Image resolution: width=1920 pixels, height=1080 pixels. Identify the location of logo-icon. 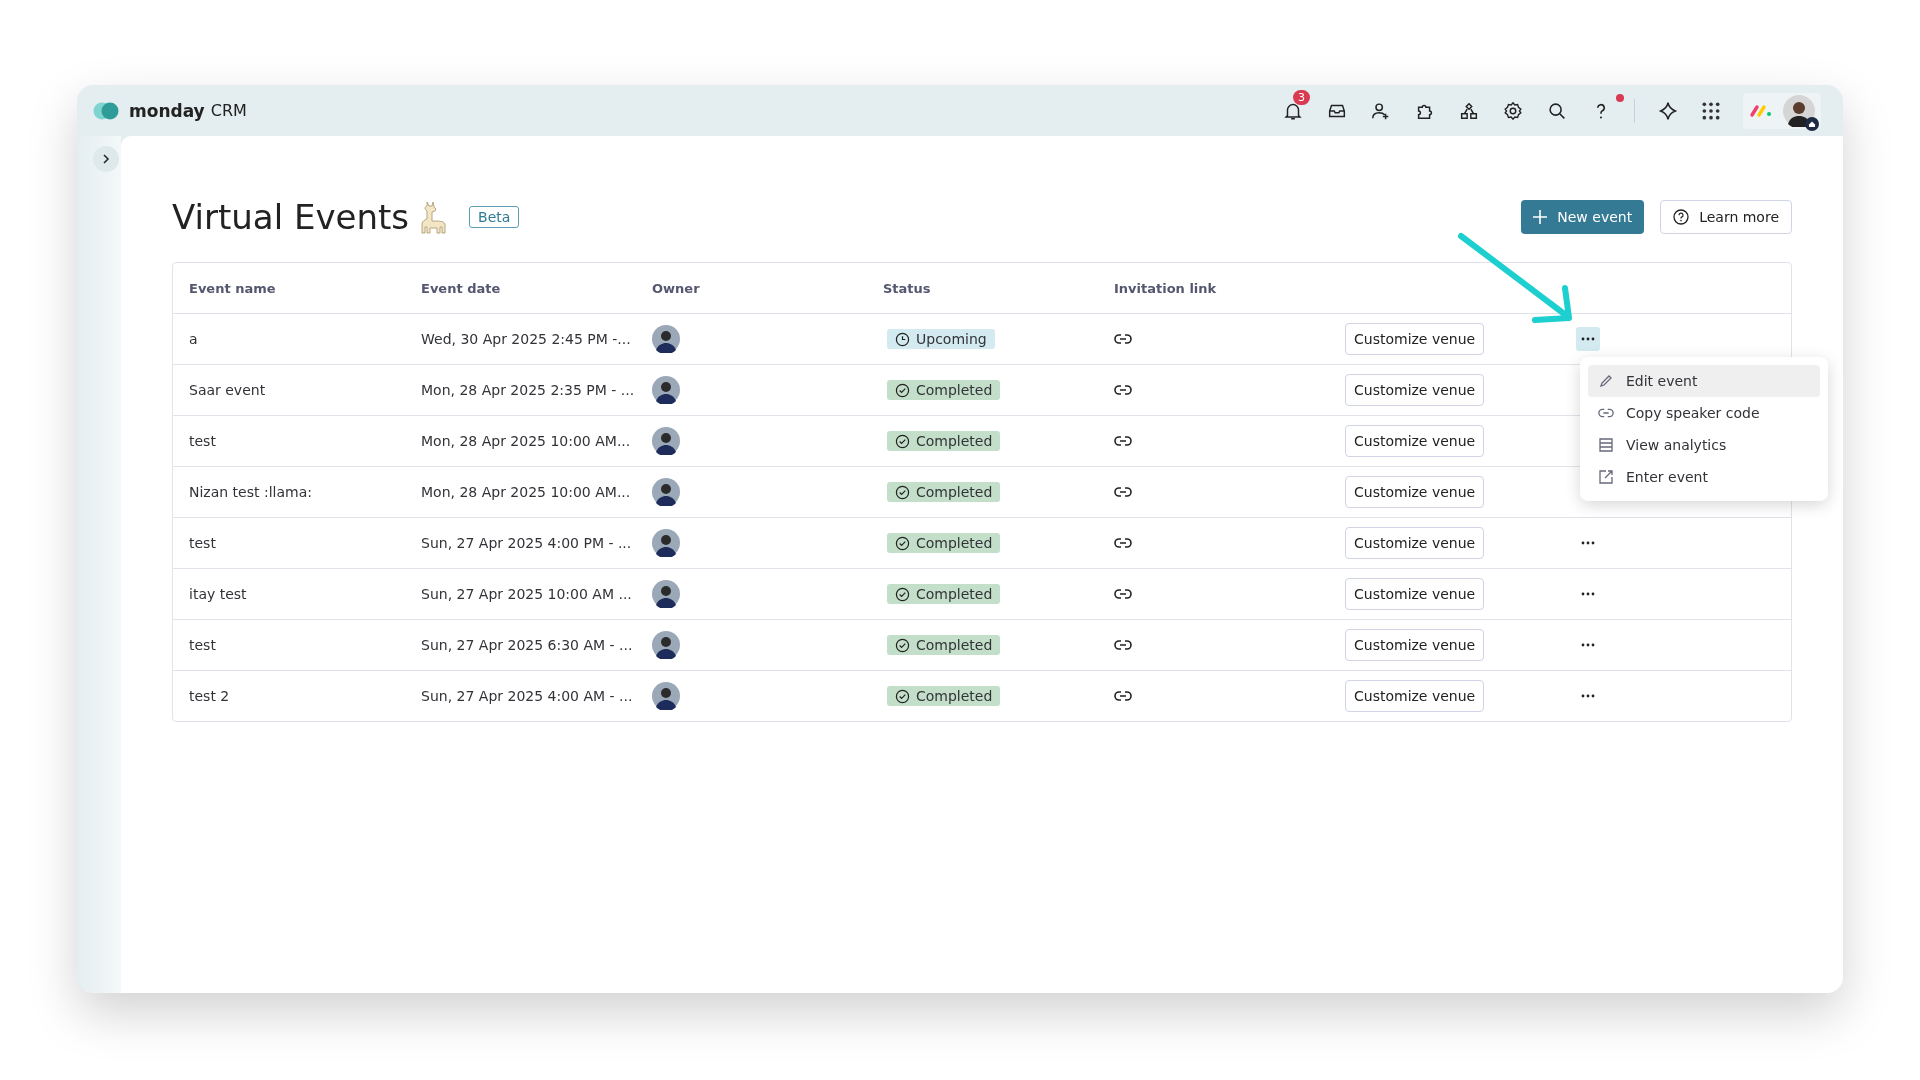
(106, 110).